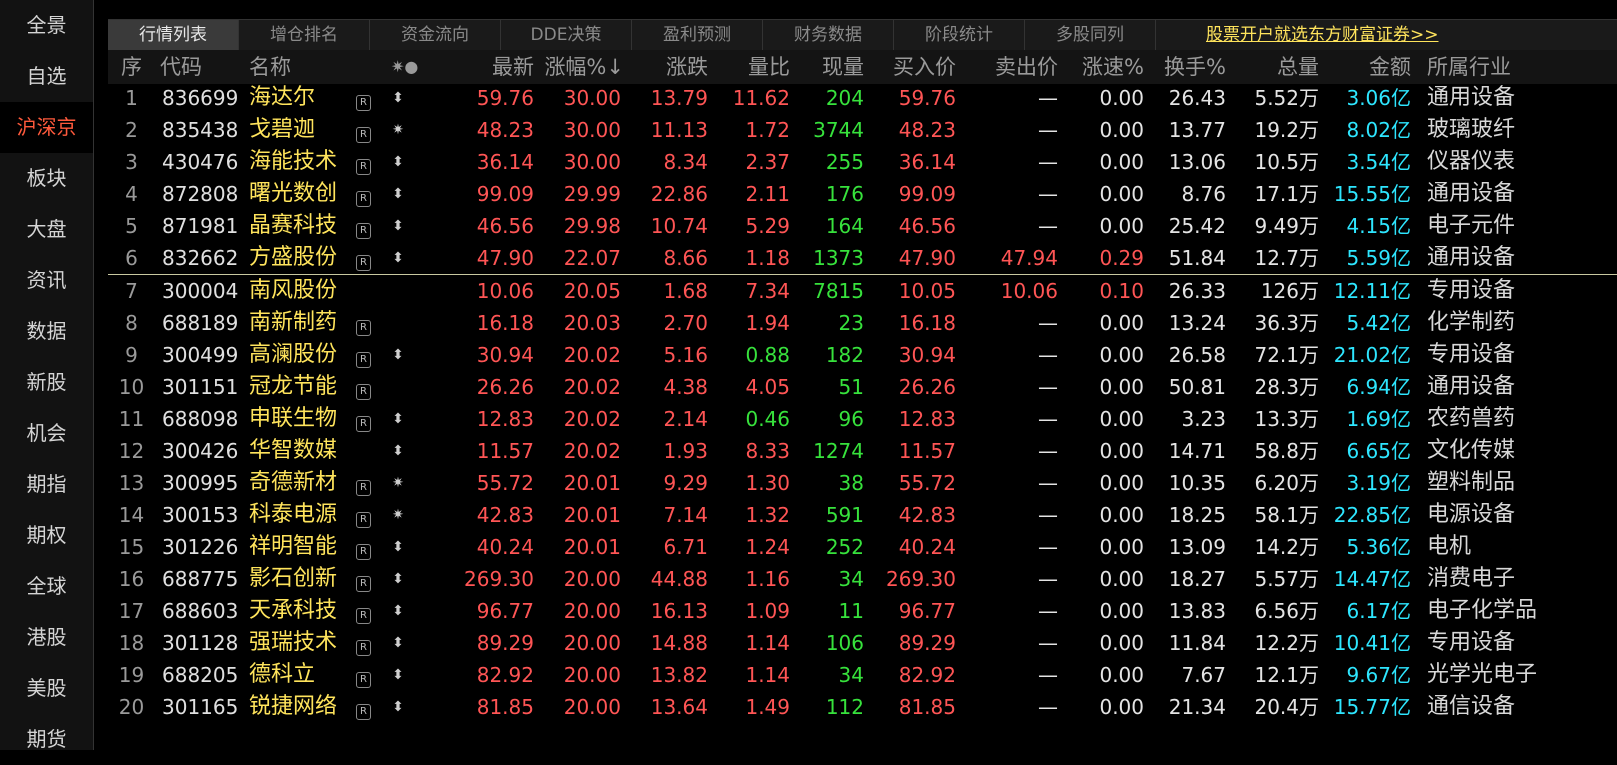  I want to click on stock-code: 300995, so click(200, 483).